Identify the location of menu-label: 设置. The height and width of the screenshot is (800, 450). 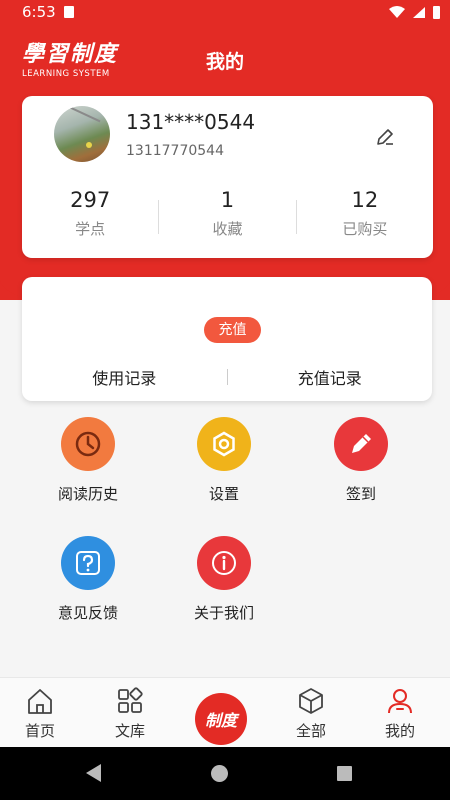
(223, 494).